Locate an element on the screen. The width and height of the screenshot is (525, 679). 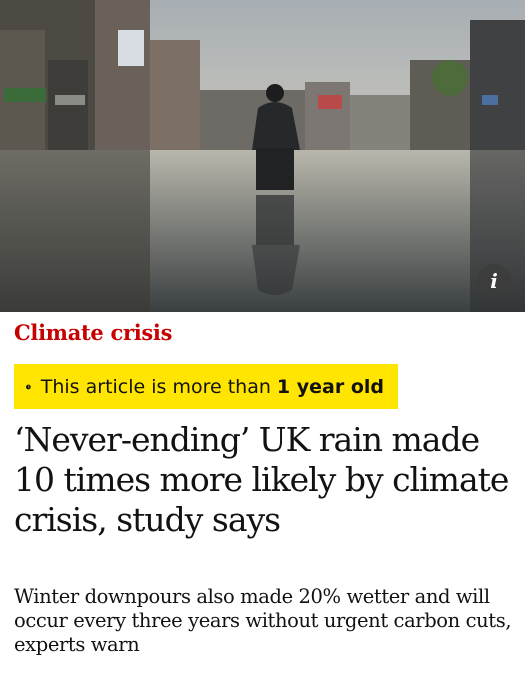
clock-icon is located at coordinates (28, 386).